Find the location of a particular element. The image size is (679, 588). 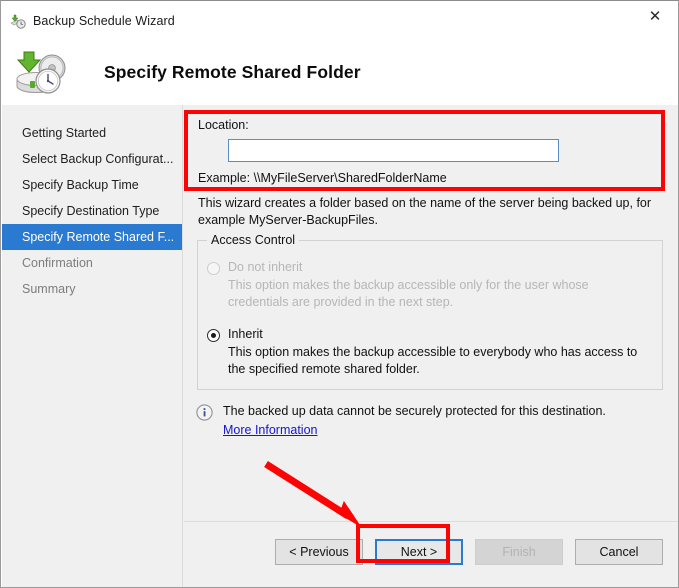

location-example-text: Example: \\MyFileServer\SharedFolderName is located at coordinates (322, 178).